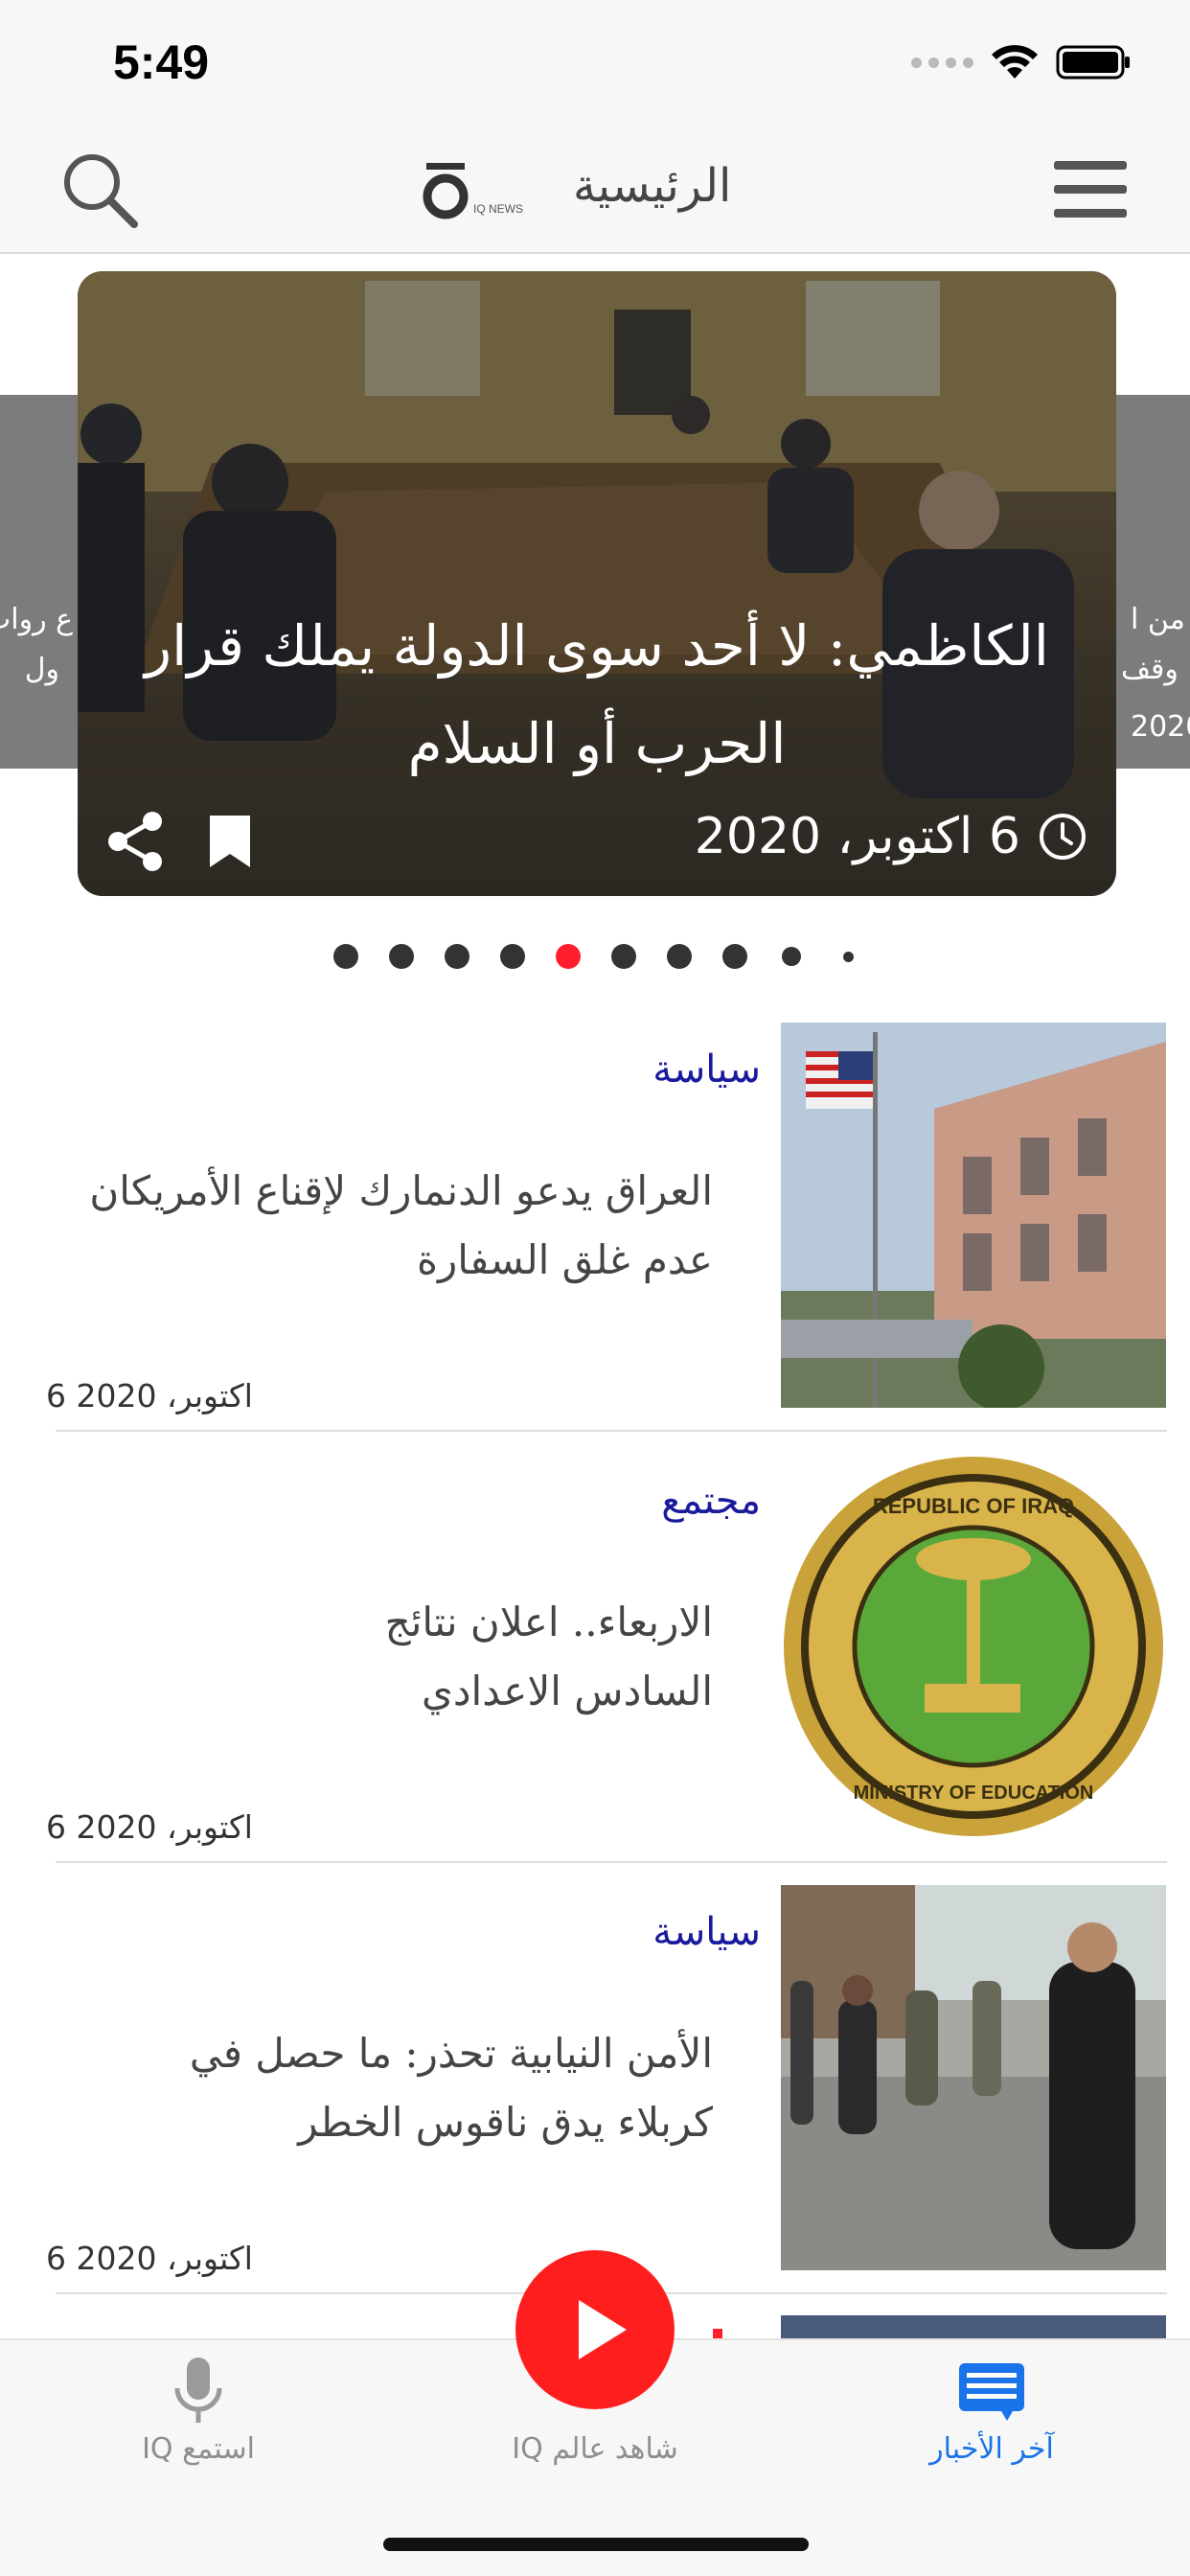  I want to click on news-list-icon, so click(991, 2390).